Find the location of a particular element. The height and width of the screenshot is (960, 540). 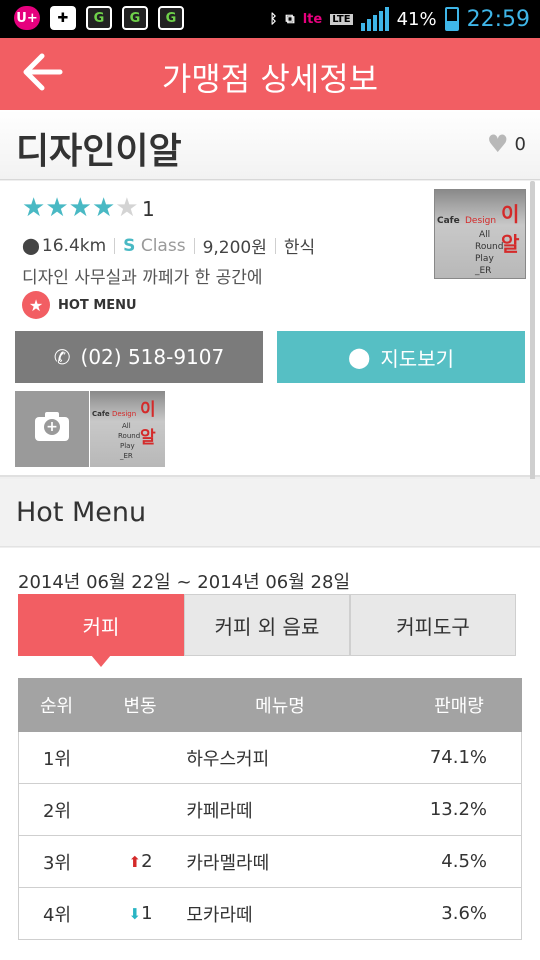

change-cell: ⬇1 is located at coordinates (141, 913).